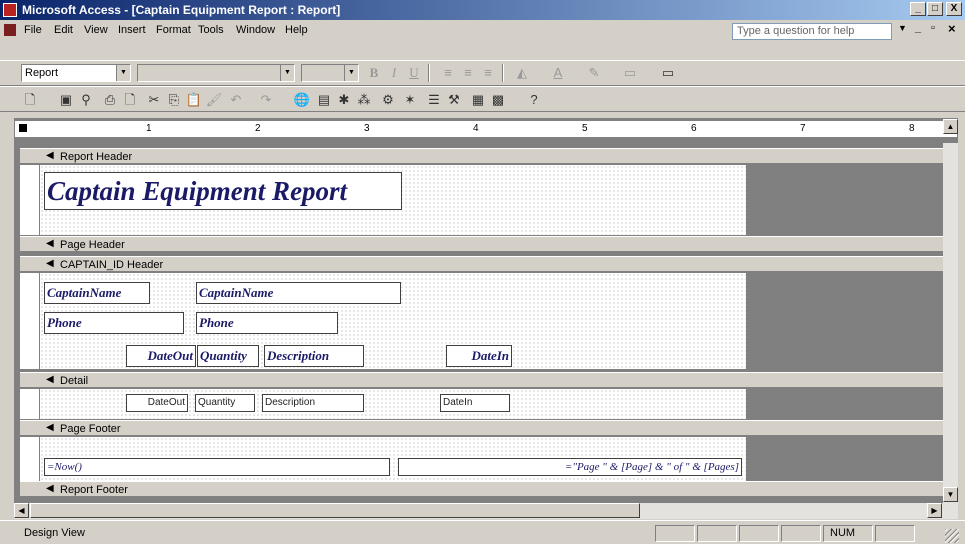 The height and width of the screenshot is (544, 965). Describe the element at coordinates (330, 73) in the screenshot. I see `size-combo: ▼` at that location.